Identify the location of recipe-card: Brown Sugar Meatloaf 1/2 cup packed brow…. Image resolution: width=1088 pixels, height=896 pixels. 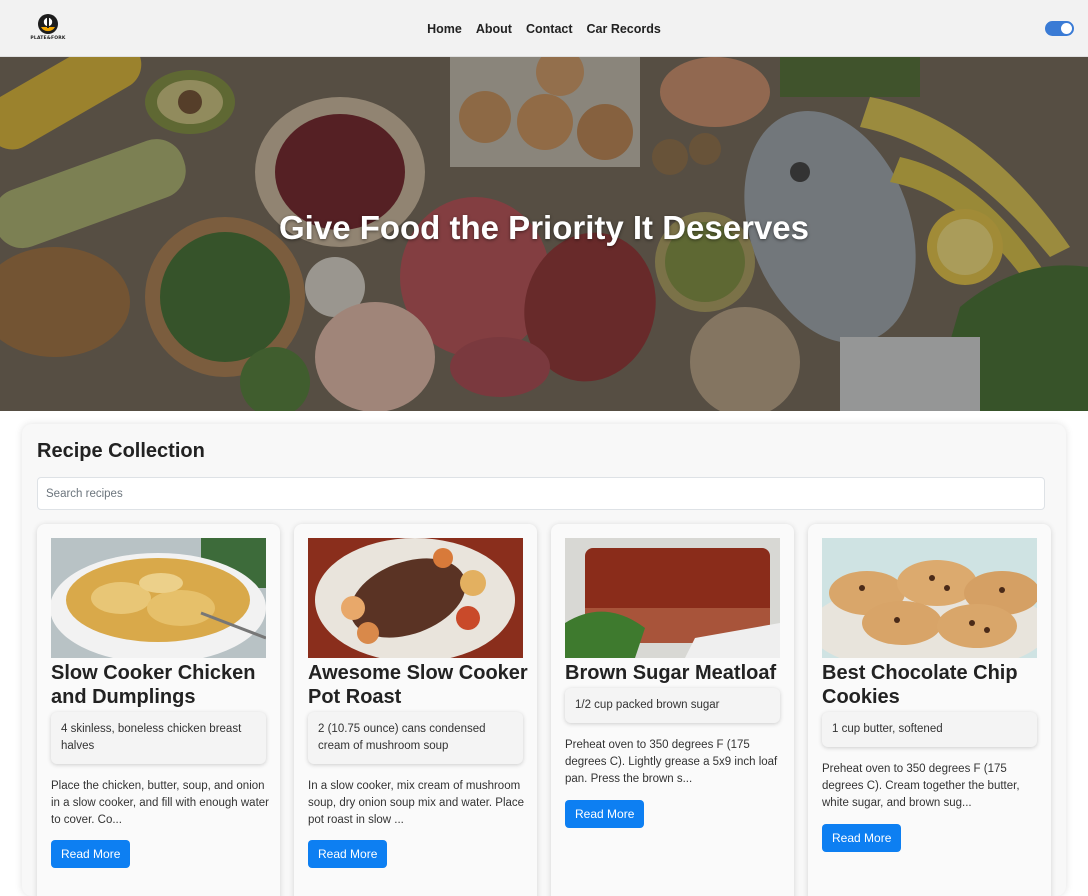
(672, 710).